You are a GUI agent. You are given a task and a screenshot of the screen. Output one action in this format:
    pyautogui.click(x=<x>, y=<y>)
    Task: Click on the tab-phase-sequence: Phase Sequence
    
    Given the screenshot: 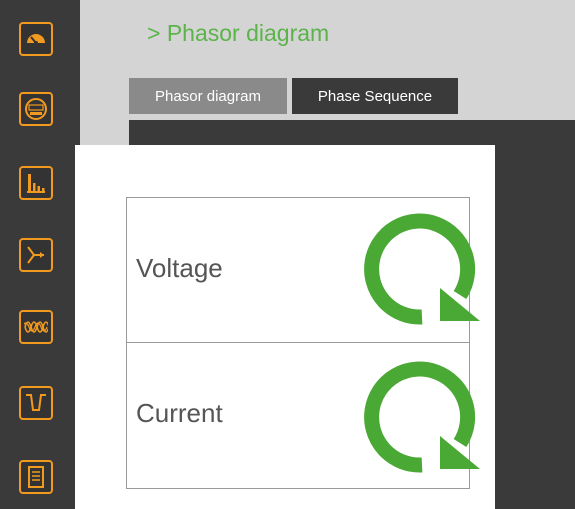 What is the action you would take?
    pyautogui.click(x=375, y=96)
    